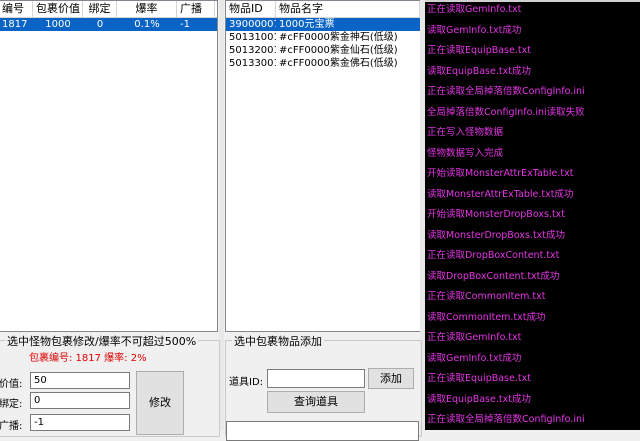 Image resolution: width=640 pixels, height=441 pixels. I want to click on cell-value: 1000, so click(58, 24).